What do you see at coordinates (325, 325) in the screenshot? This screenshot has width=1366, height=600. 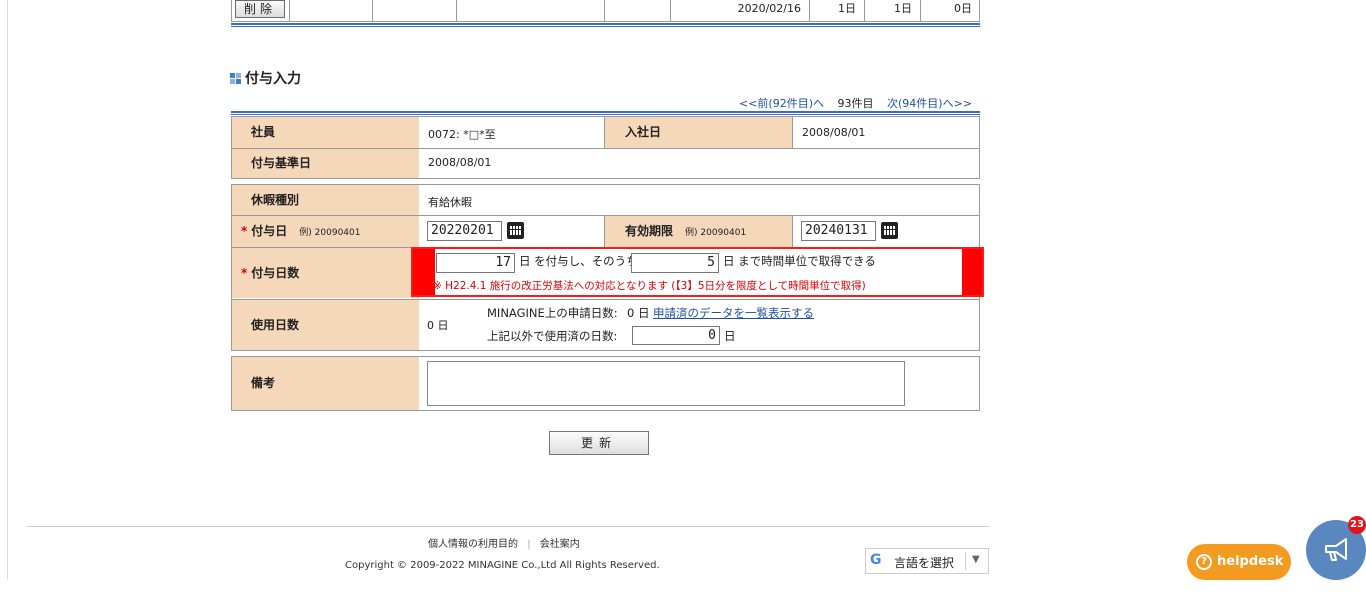 I see `used-days-label: 使用日数` at bounding box center [325, 325].